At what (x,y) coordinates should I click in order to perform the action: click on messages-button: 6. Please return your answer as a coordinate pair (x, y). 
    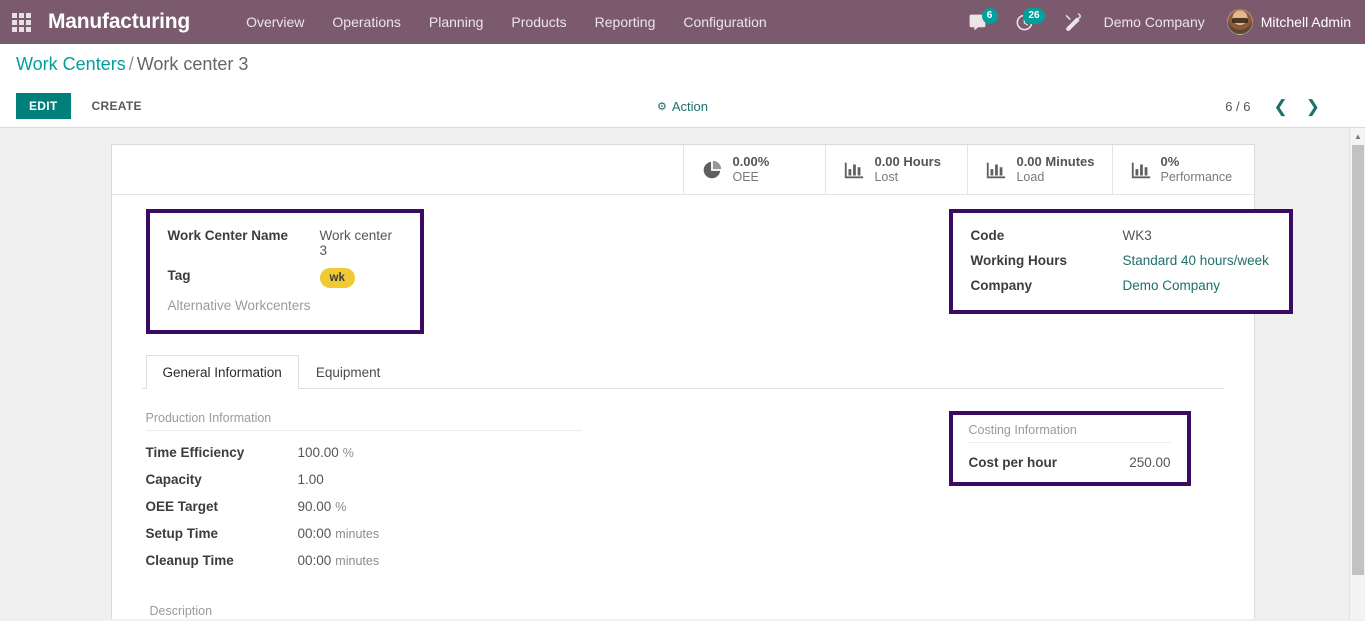
    Looking at the image, I should click on (983, 19).